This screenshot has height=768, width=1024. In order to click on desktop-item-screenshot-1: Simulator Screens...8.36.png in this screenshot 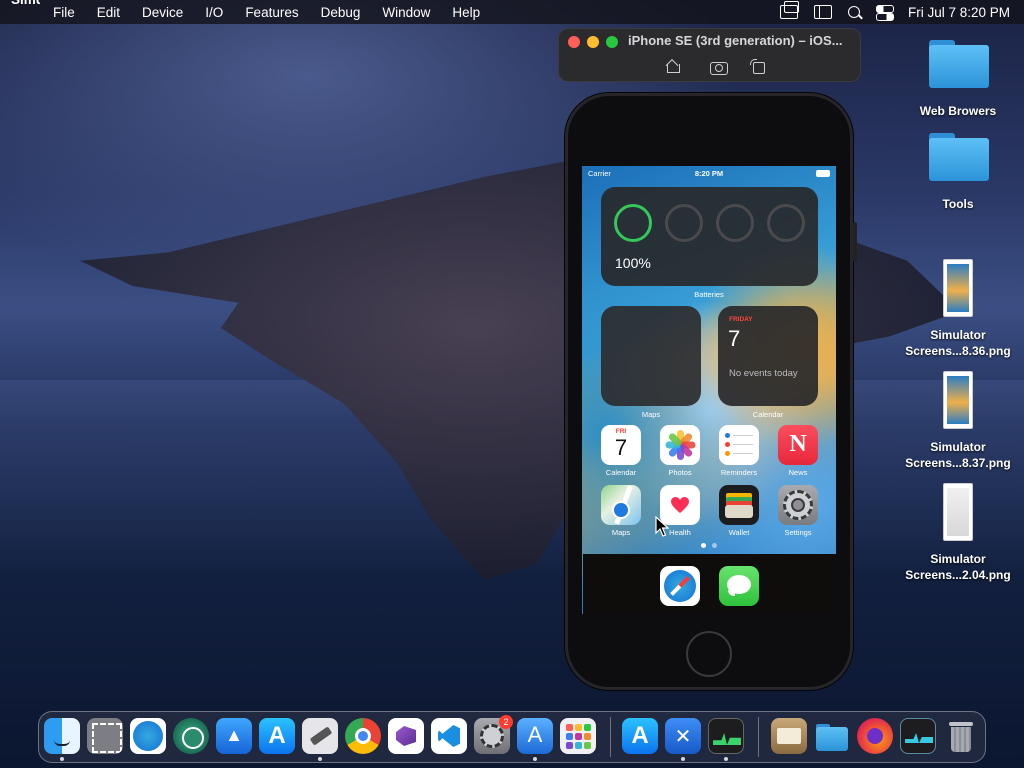, I will do `click(958, 343)`.